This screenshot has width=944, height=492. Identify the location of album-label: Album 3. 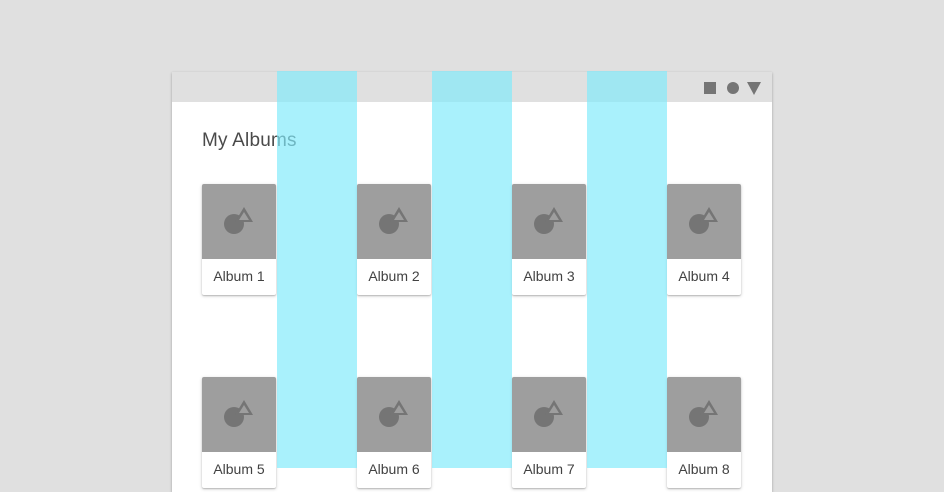
(549, 276).